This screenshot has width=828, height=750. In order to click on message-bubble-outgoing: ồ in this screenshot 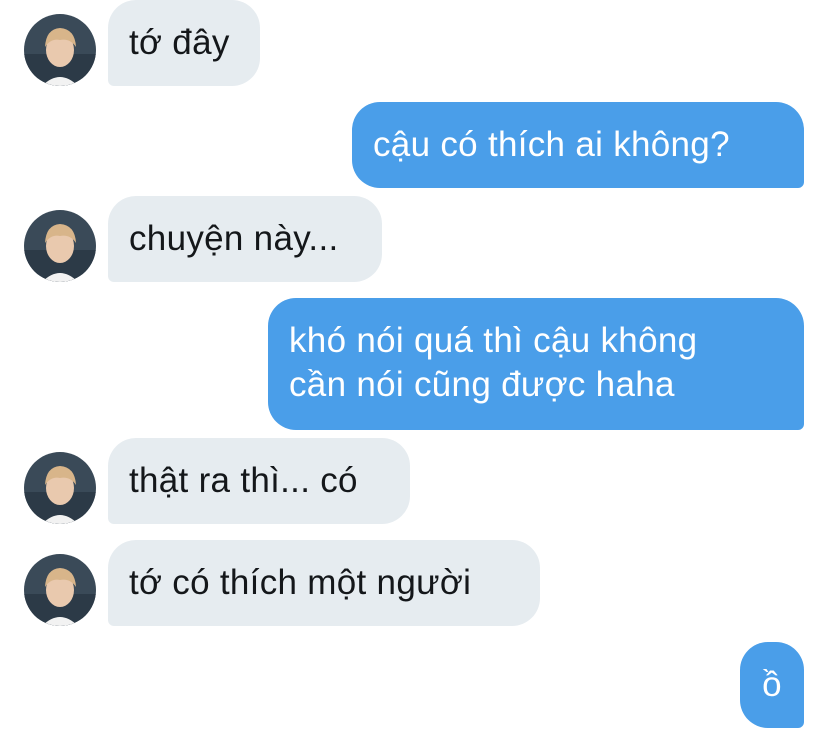, I will do `click(772, 685)`.